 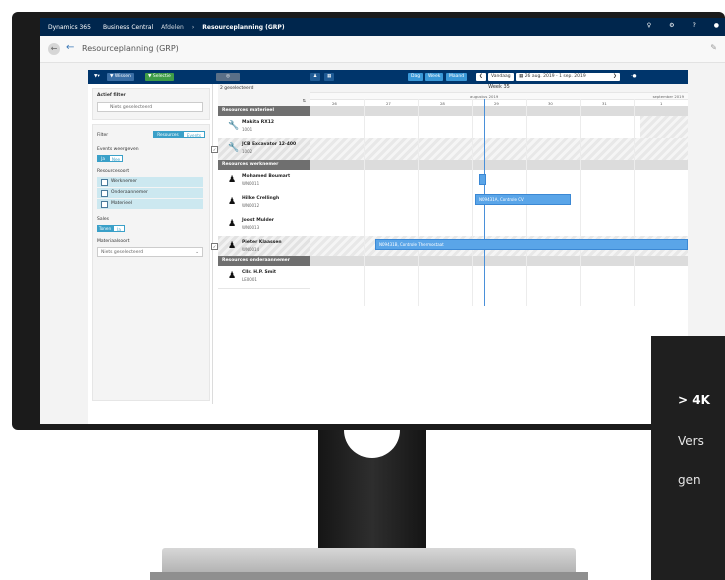 What do you see at coordinates (264, 181) in the screenshot?
I see `resource-row: ♟ Mohamed Boumart WN0011` at bounding box center [264, 181].